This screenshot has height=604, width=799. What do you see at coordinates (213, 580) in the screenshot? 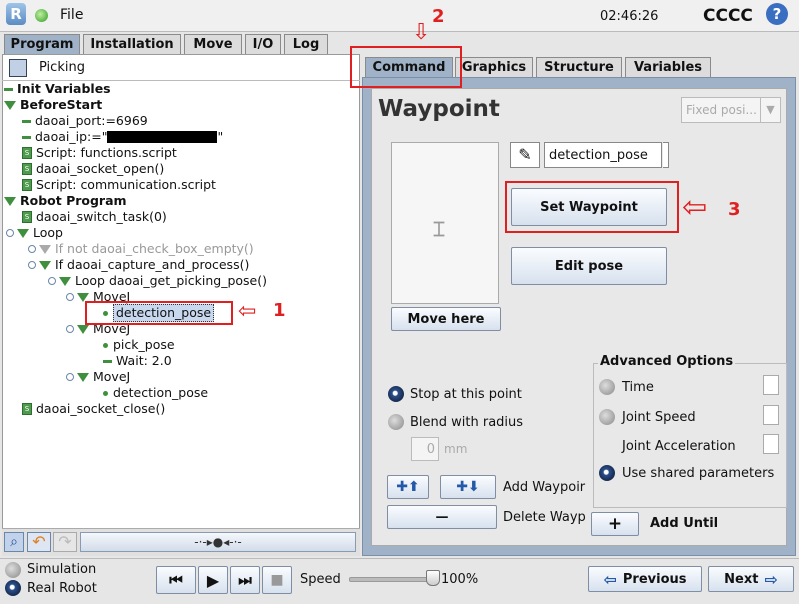
I see `play-icon: ▶` at bounding box center [213, 580].